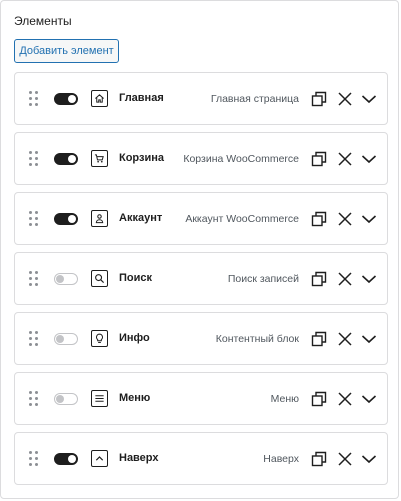  Describe the element at coordinates (241, 159) in the screenshot. I see `element-description: Корзина WooCommerce` at that location.